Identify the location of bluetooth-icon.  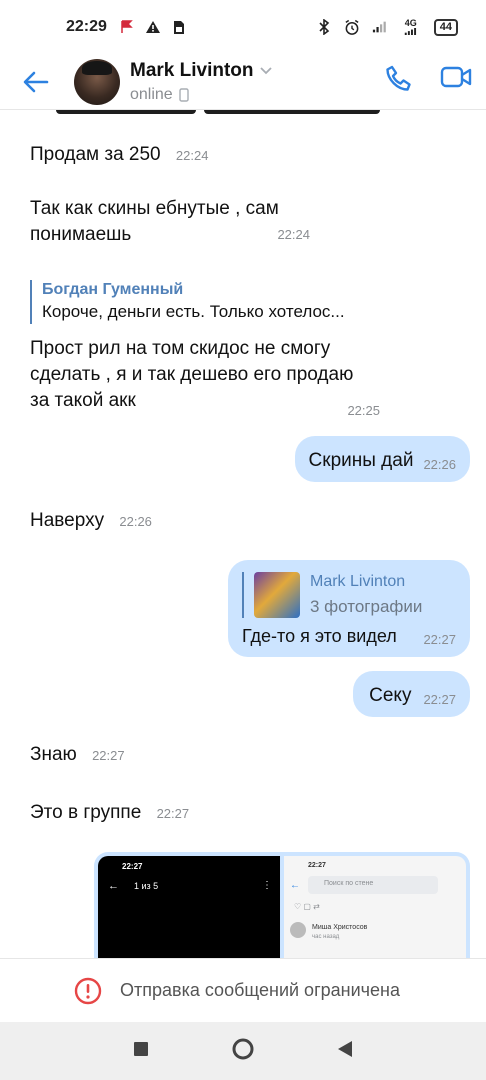
(324, 27).